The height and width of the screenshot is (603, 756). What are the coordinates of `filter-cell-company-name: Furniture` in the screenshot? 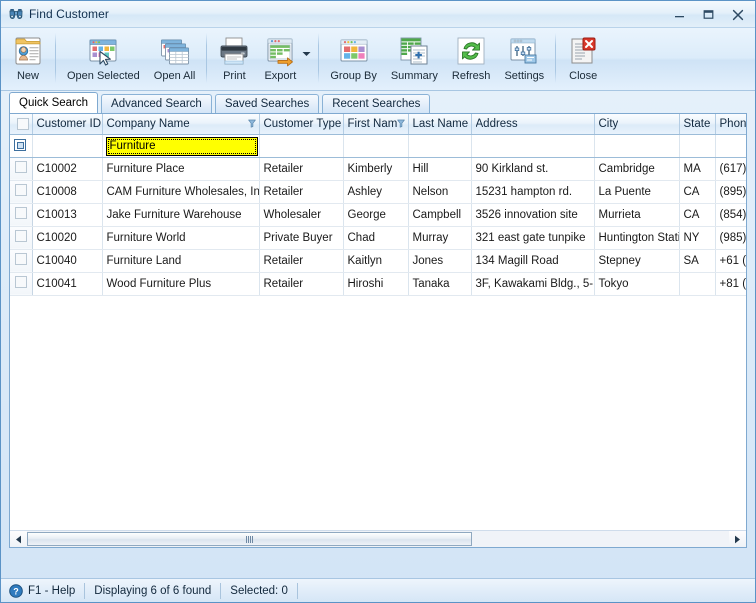 It's located at (181, 146).